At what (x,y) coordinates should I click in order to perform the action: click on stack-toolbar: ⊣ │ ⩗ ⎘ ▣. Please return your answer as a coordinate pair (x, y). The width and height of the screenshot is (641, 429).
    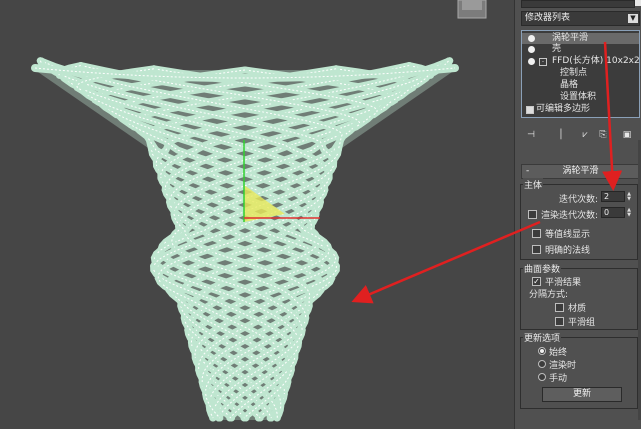
    Looking at the image, I should click on (580, 136).